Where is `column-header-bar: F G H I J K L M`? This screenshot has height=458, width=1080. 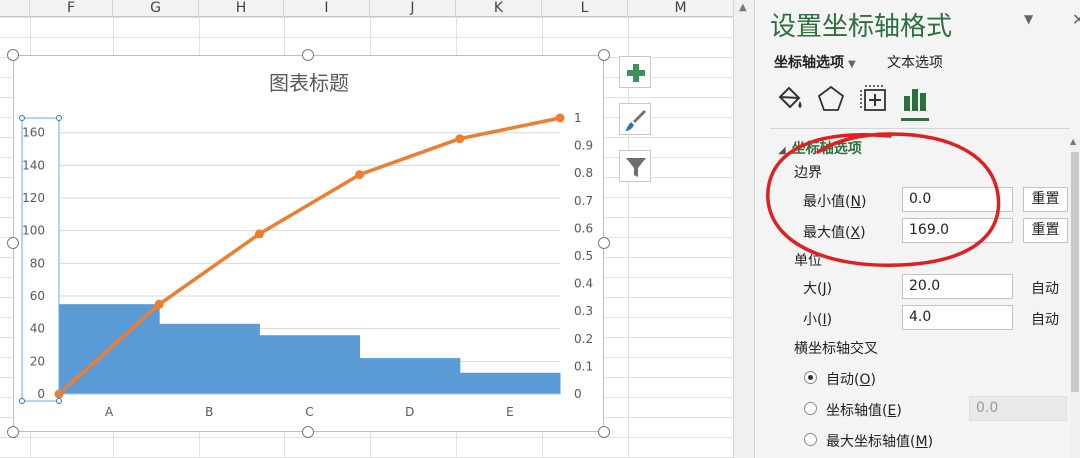 column-header-bar: F G H I J K L M is located at coordinates (366, 8).